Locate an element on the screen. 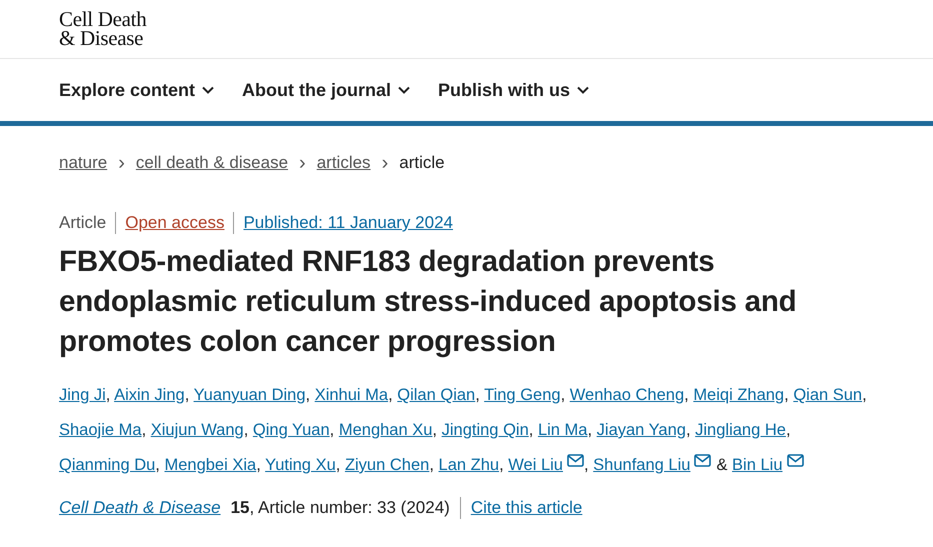  author-link: Xiujun Wang is located at coordinates (197, 430).